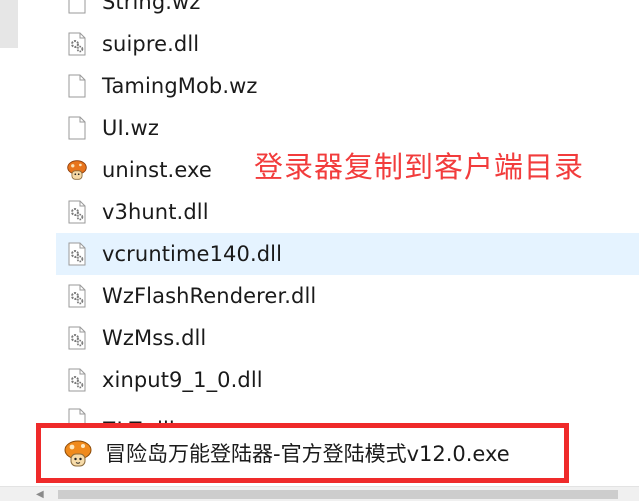  Describe the element at coordinates (347, 254) in the screenshot. I see `list-item-selected: vcruntime140.dll` at that location.